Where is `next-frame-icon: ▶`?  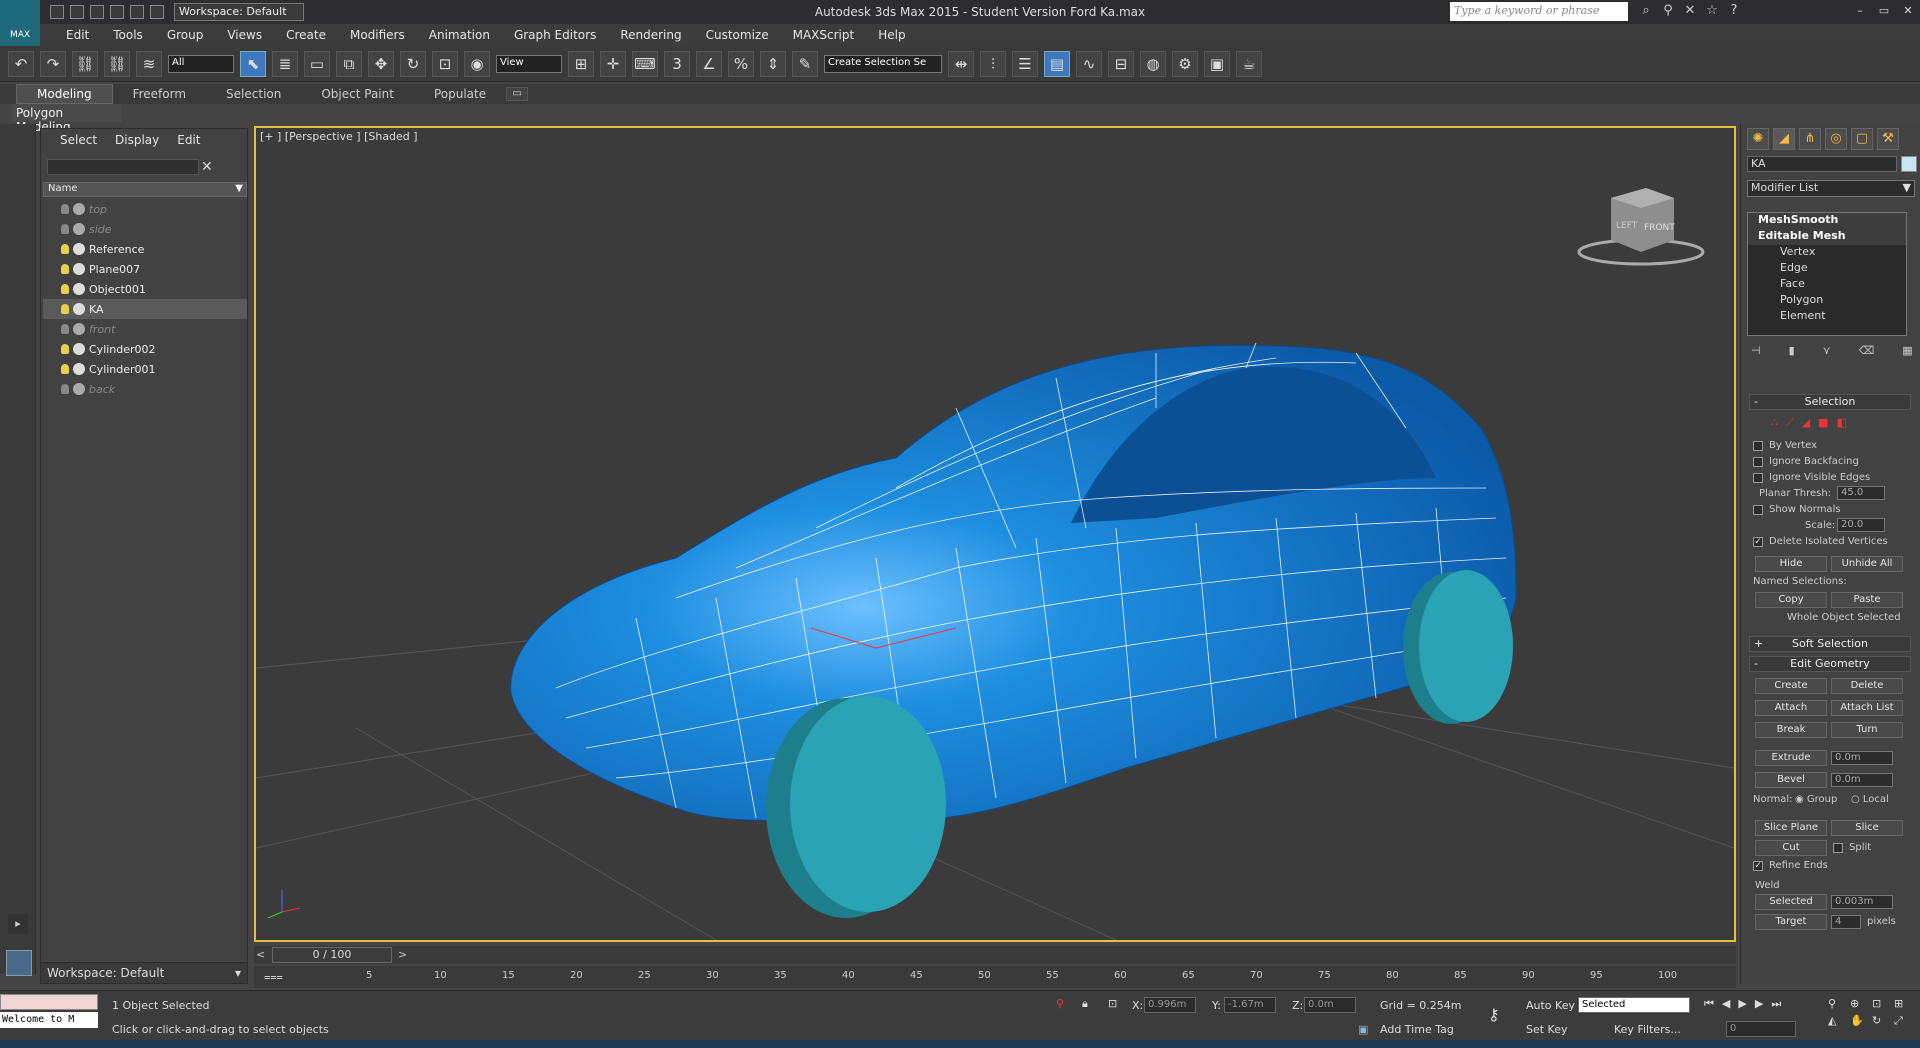
next-frame-icon: ▶ is located at coordinates (1759, 1004).